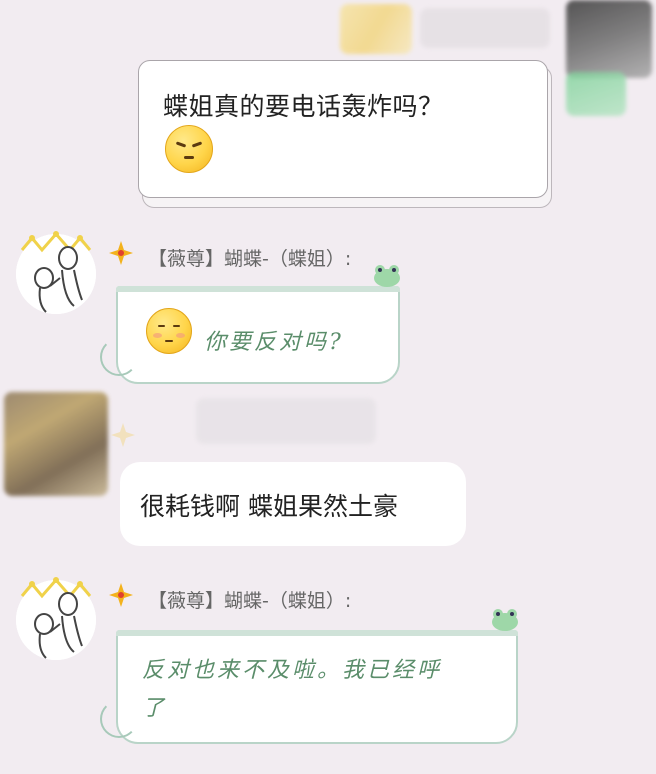  What do you see at coordinates (292, 670) in the screenshot?
I see `message-text-line1: 反对也来不及啦。我已经呼` at bounding box center [292, 670].